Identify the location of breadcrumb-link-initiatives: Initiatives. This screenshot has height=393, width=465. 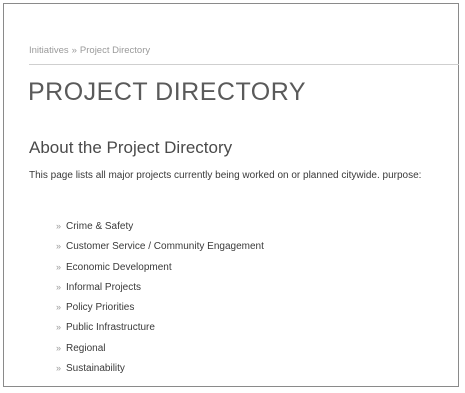
(49, 50).